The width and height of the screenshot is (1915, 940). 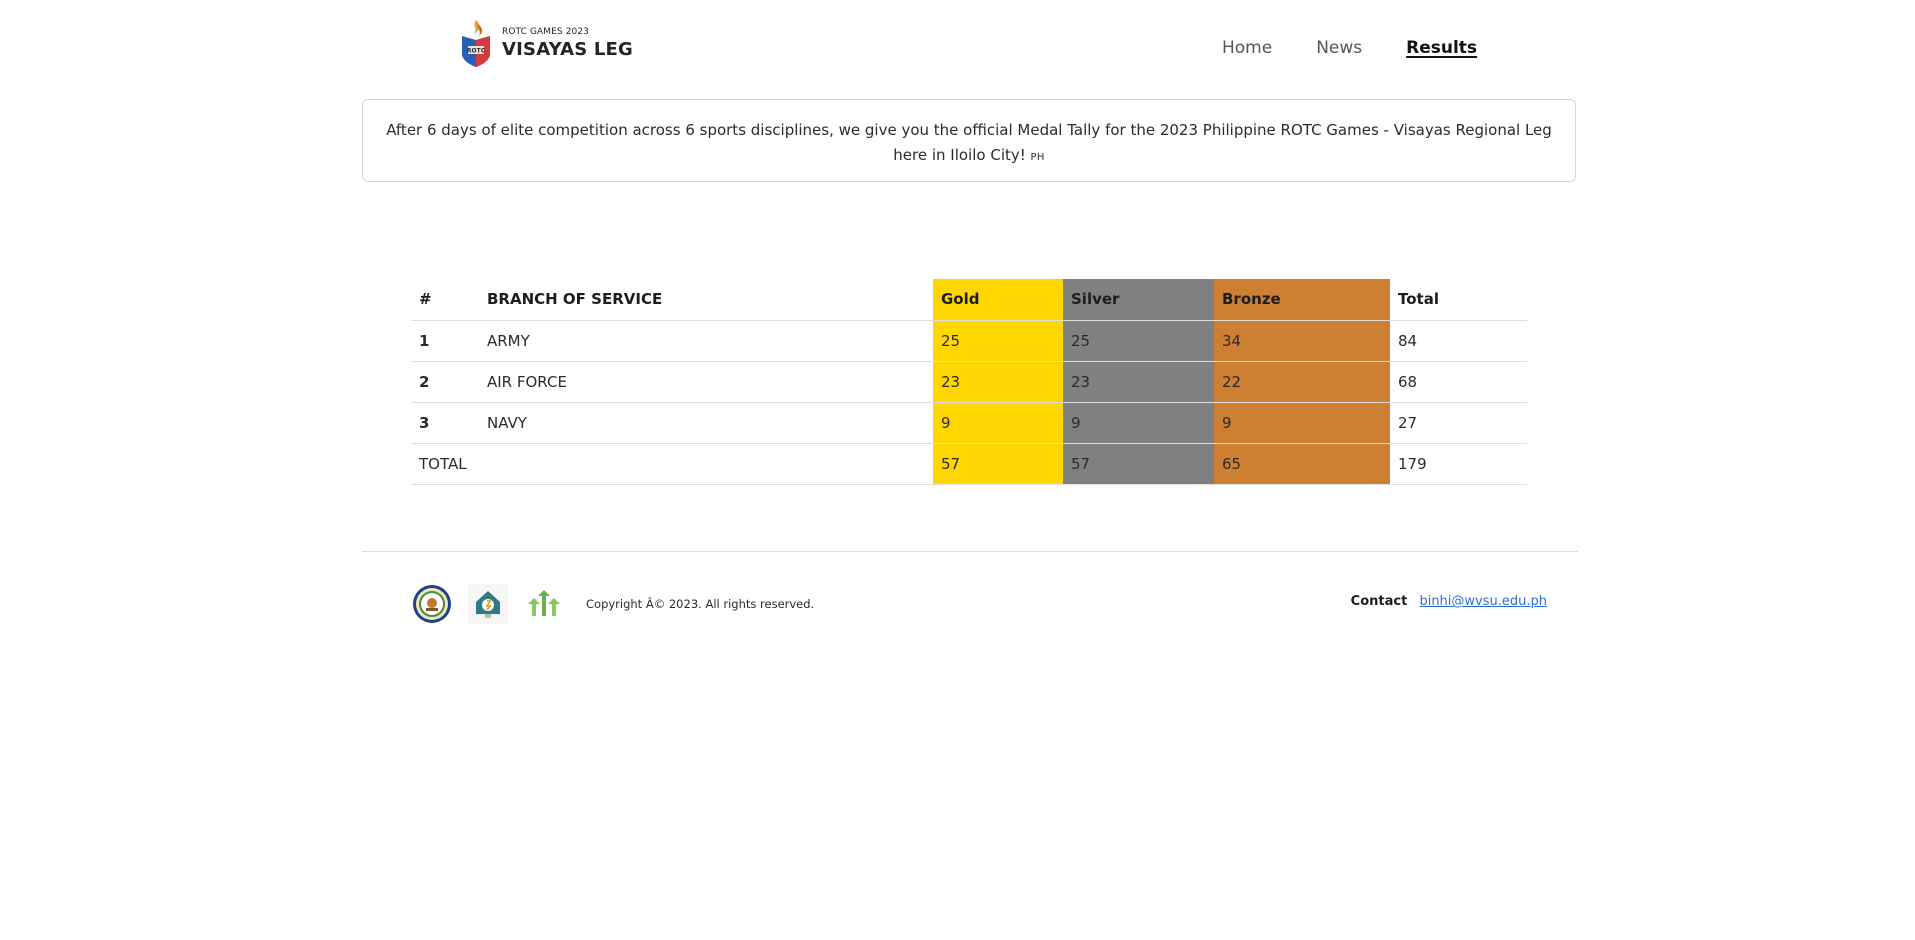 I want to click on ph-flag-icon: PH, so click(x=1037, y=157).